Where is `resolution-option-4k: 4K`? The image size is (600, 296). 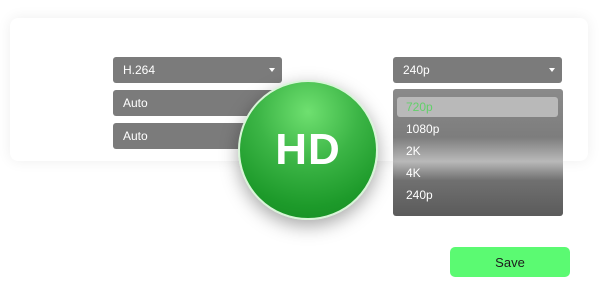
resolution-option-4k: 4K is located at coordinates (477, 173).